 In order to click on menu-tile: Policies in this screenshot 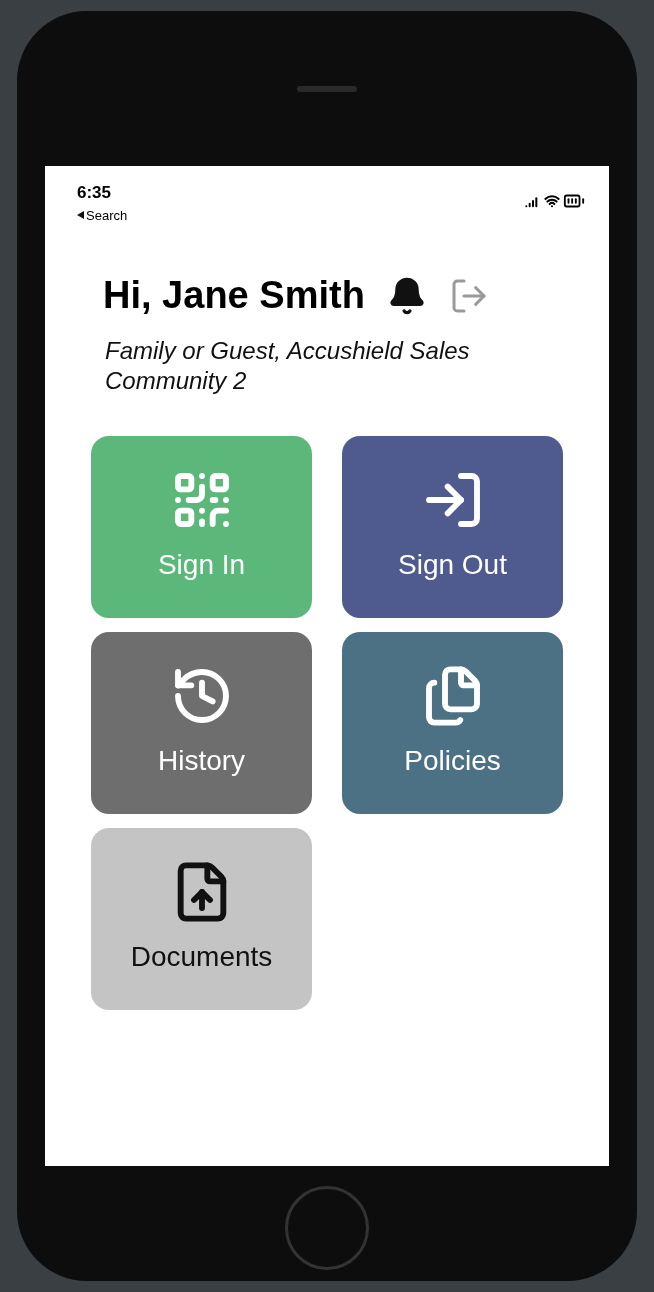, I will do `click(452, 723)`.